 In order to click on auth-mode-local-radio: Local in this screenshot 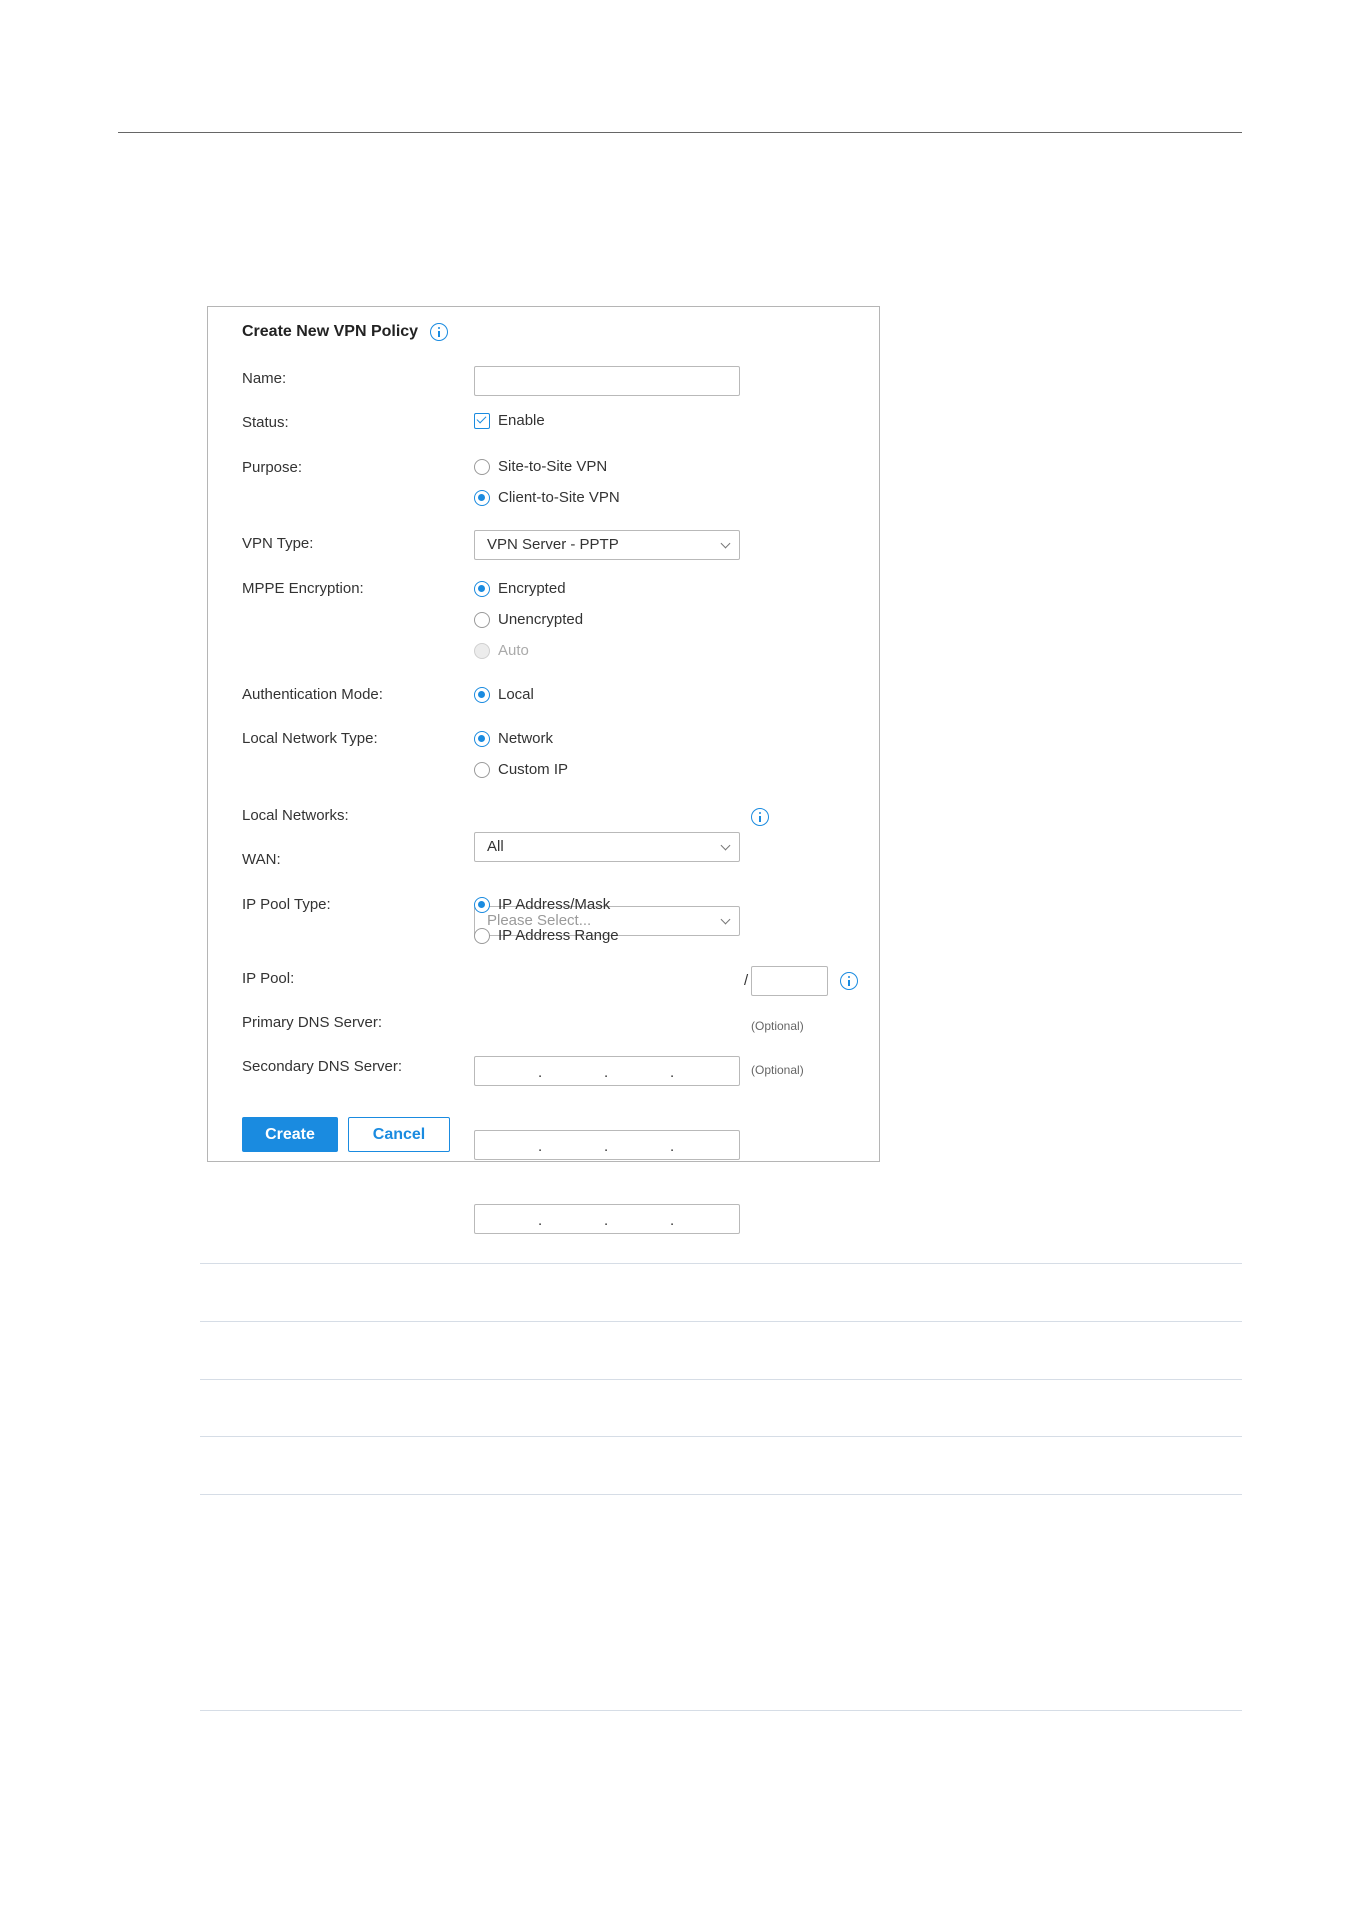, I will do `click(504, 695)`.